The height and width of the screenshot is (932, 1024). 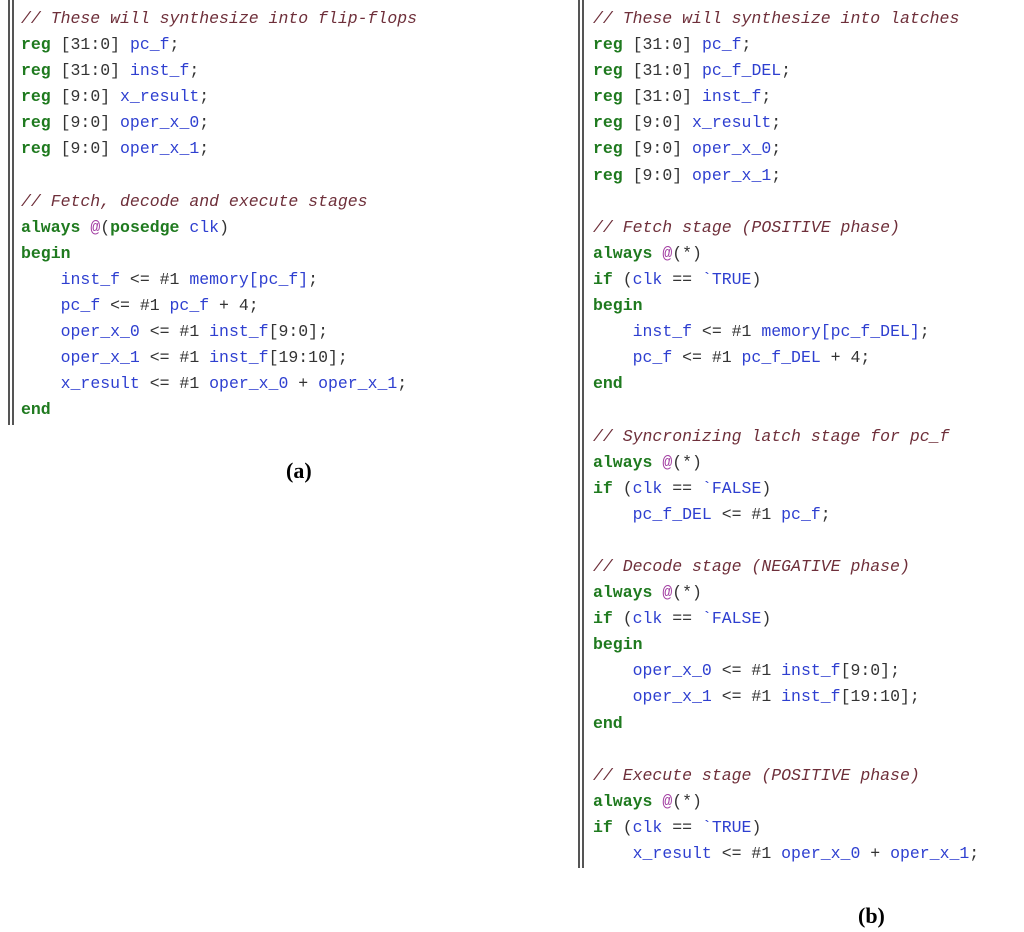 What do you see at coordinates (786, 358) in the screenshot?
I see `code-line: pc_f <= #1 pc_f_DEL + 4;` at bounding box center [786, 358].